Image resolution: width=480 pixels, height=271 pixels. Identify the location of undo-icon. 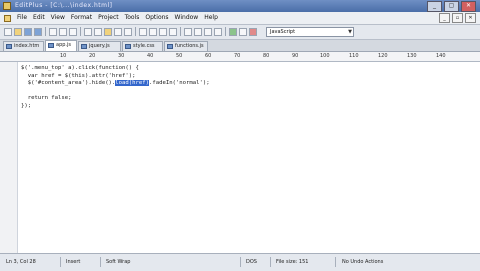
(118, 32).